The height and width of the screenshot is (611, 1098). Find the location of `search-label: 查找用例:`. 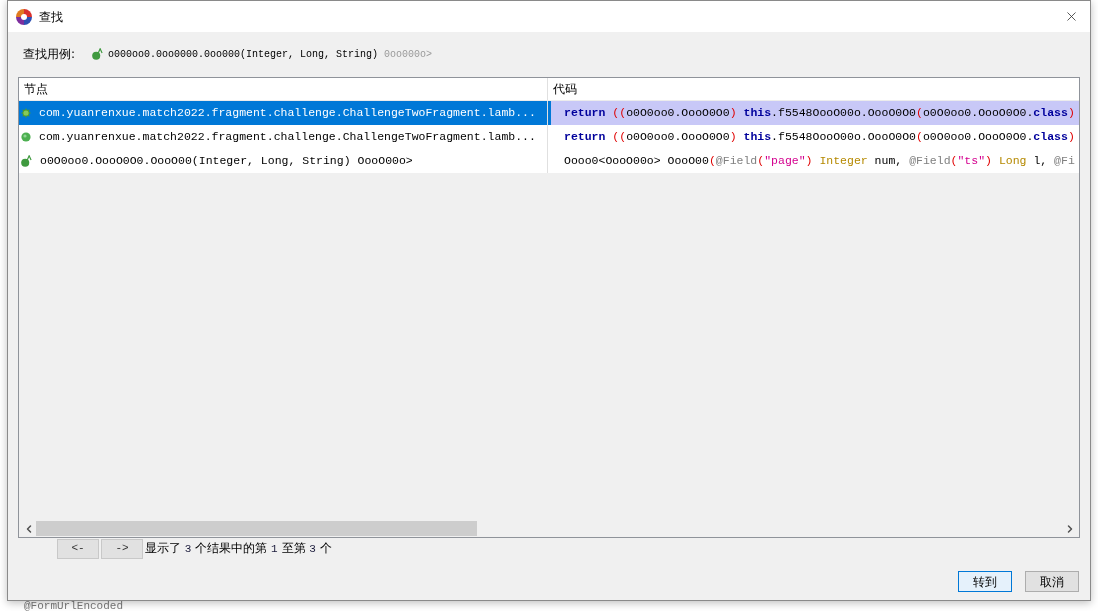

search-label: 查找用例: is located at coordinates (50, 54).